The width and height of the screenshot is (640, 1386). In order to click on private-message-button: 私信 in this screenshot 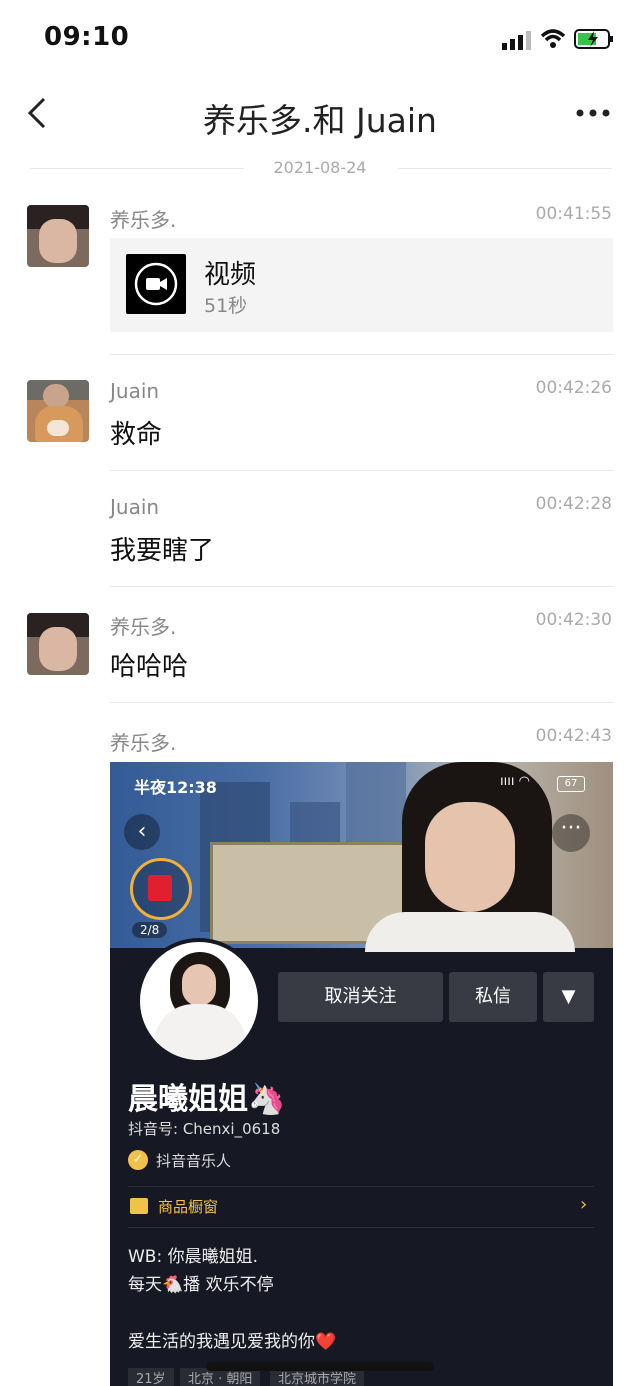, I will do `click(493, 997)`.